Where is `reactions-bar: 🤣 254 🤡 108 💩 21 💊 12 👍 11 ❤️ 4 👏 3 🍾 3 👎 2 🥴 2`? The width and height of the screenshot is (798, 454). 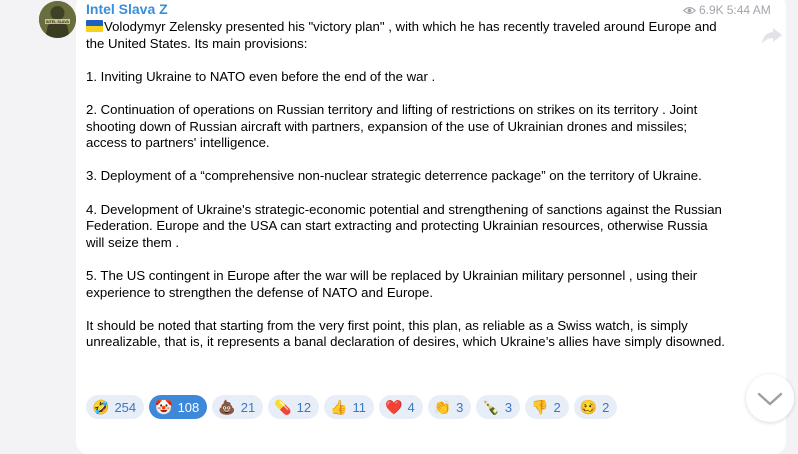 reactions-bar: 🤣 254 🤡 108 💩 21 💊 12 👍 11 ❤️ 4 👏 3 🍾 3 👎 2 🥴 2 is located at coordinates (354, 407).